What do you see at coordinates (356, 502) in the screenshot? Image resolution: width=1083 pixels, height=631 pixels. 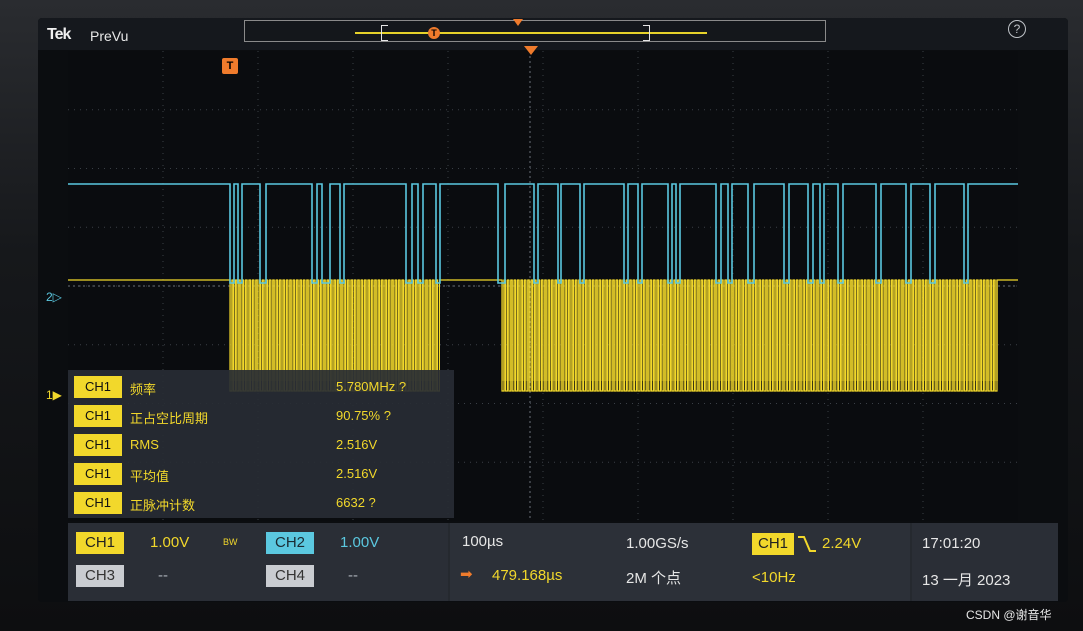 I see `measurement-value: 6632 ?` at bounding box center [356, 502].